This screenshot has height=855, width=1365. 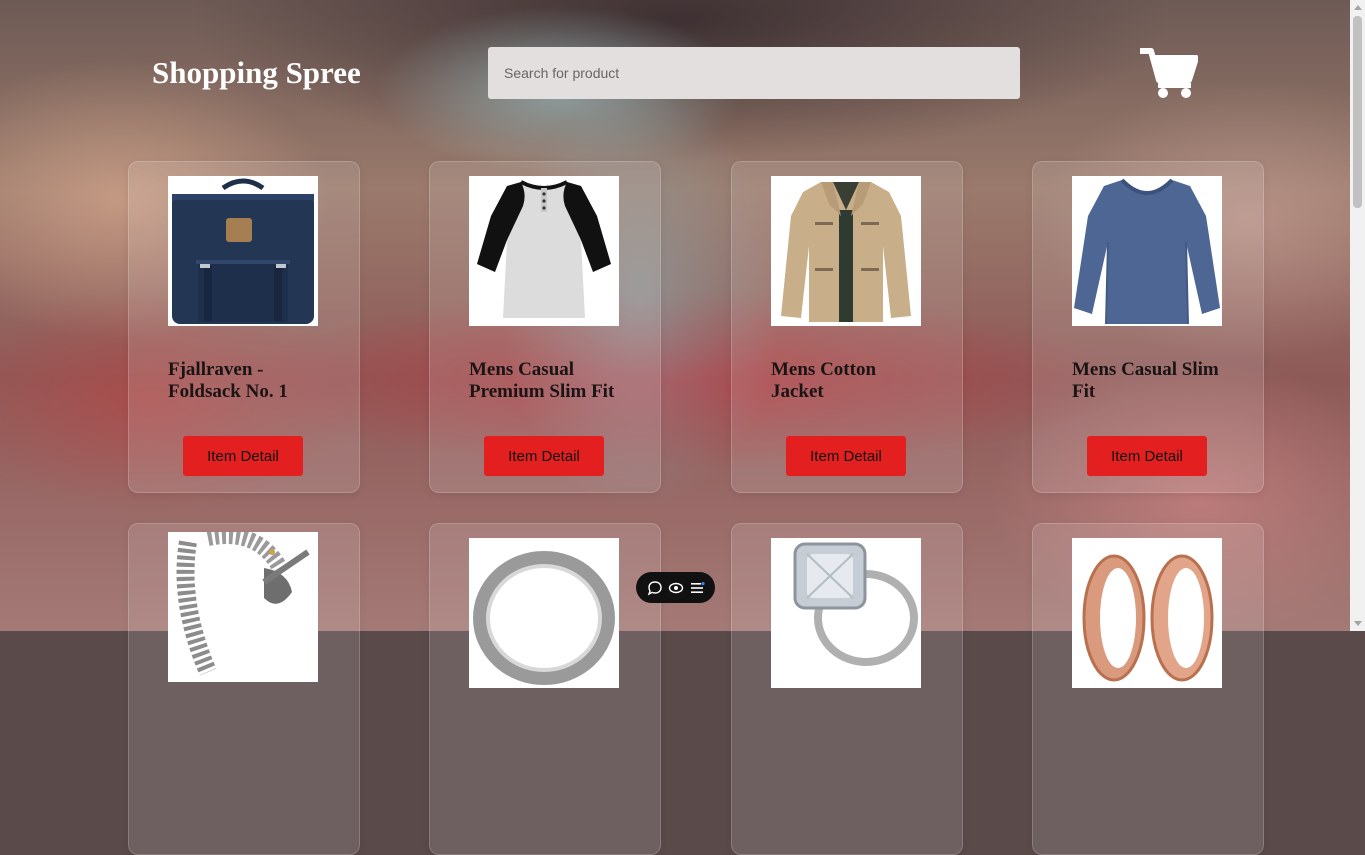 What do you see at coordinates (243, 607) in the screenshot?
I see `product-image-dragon-bracelet` at bounding box center [243, 607].